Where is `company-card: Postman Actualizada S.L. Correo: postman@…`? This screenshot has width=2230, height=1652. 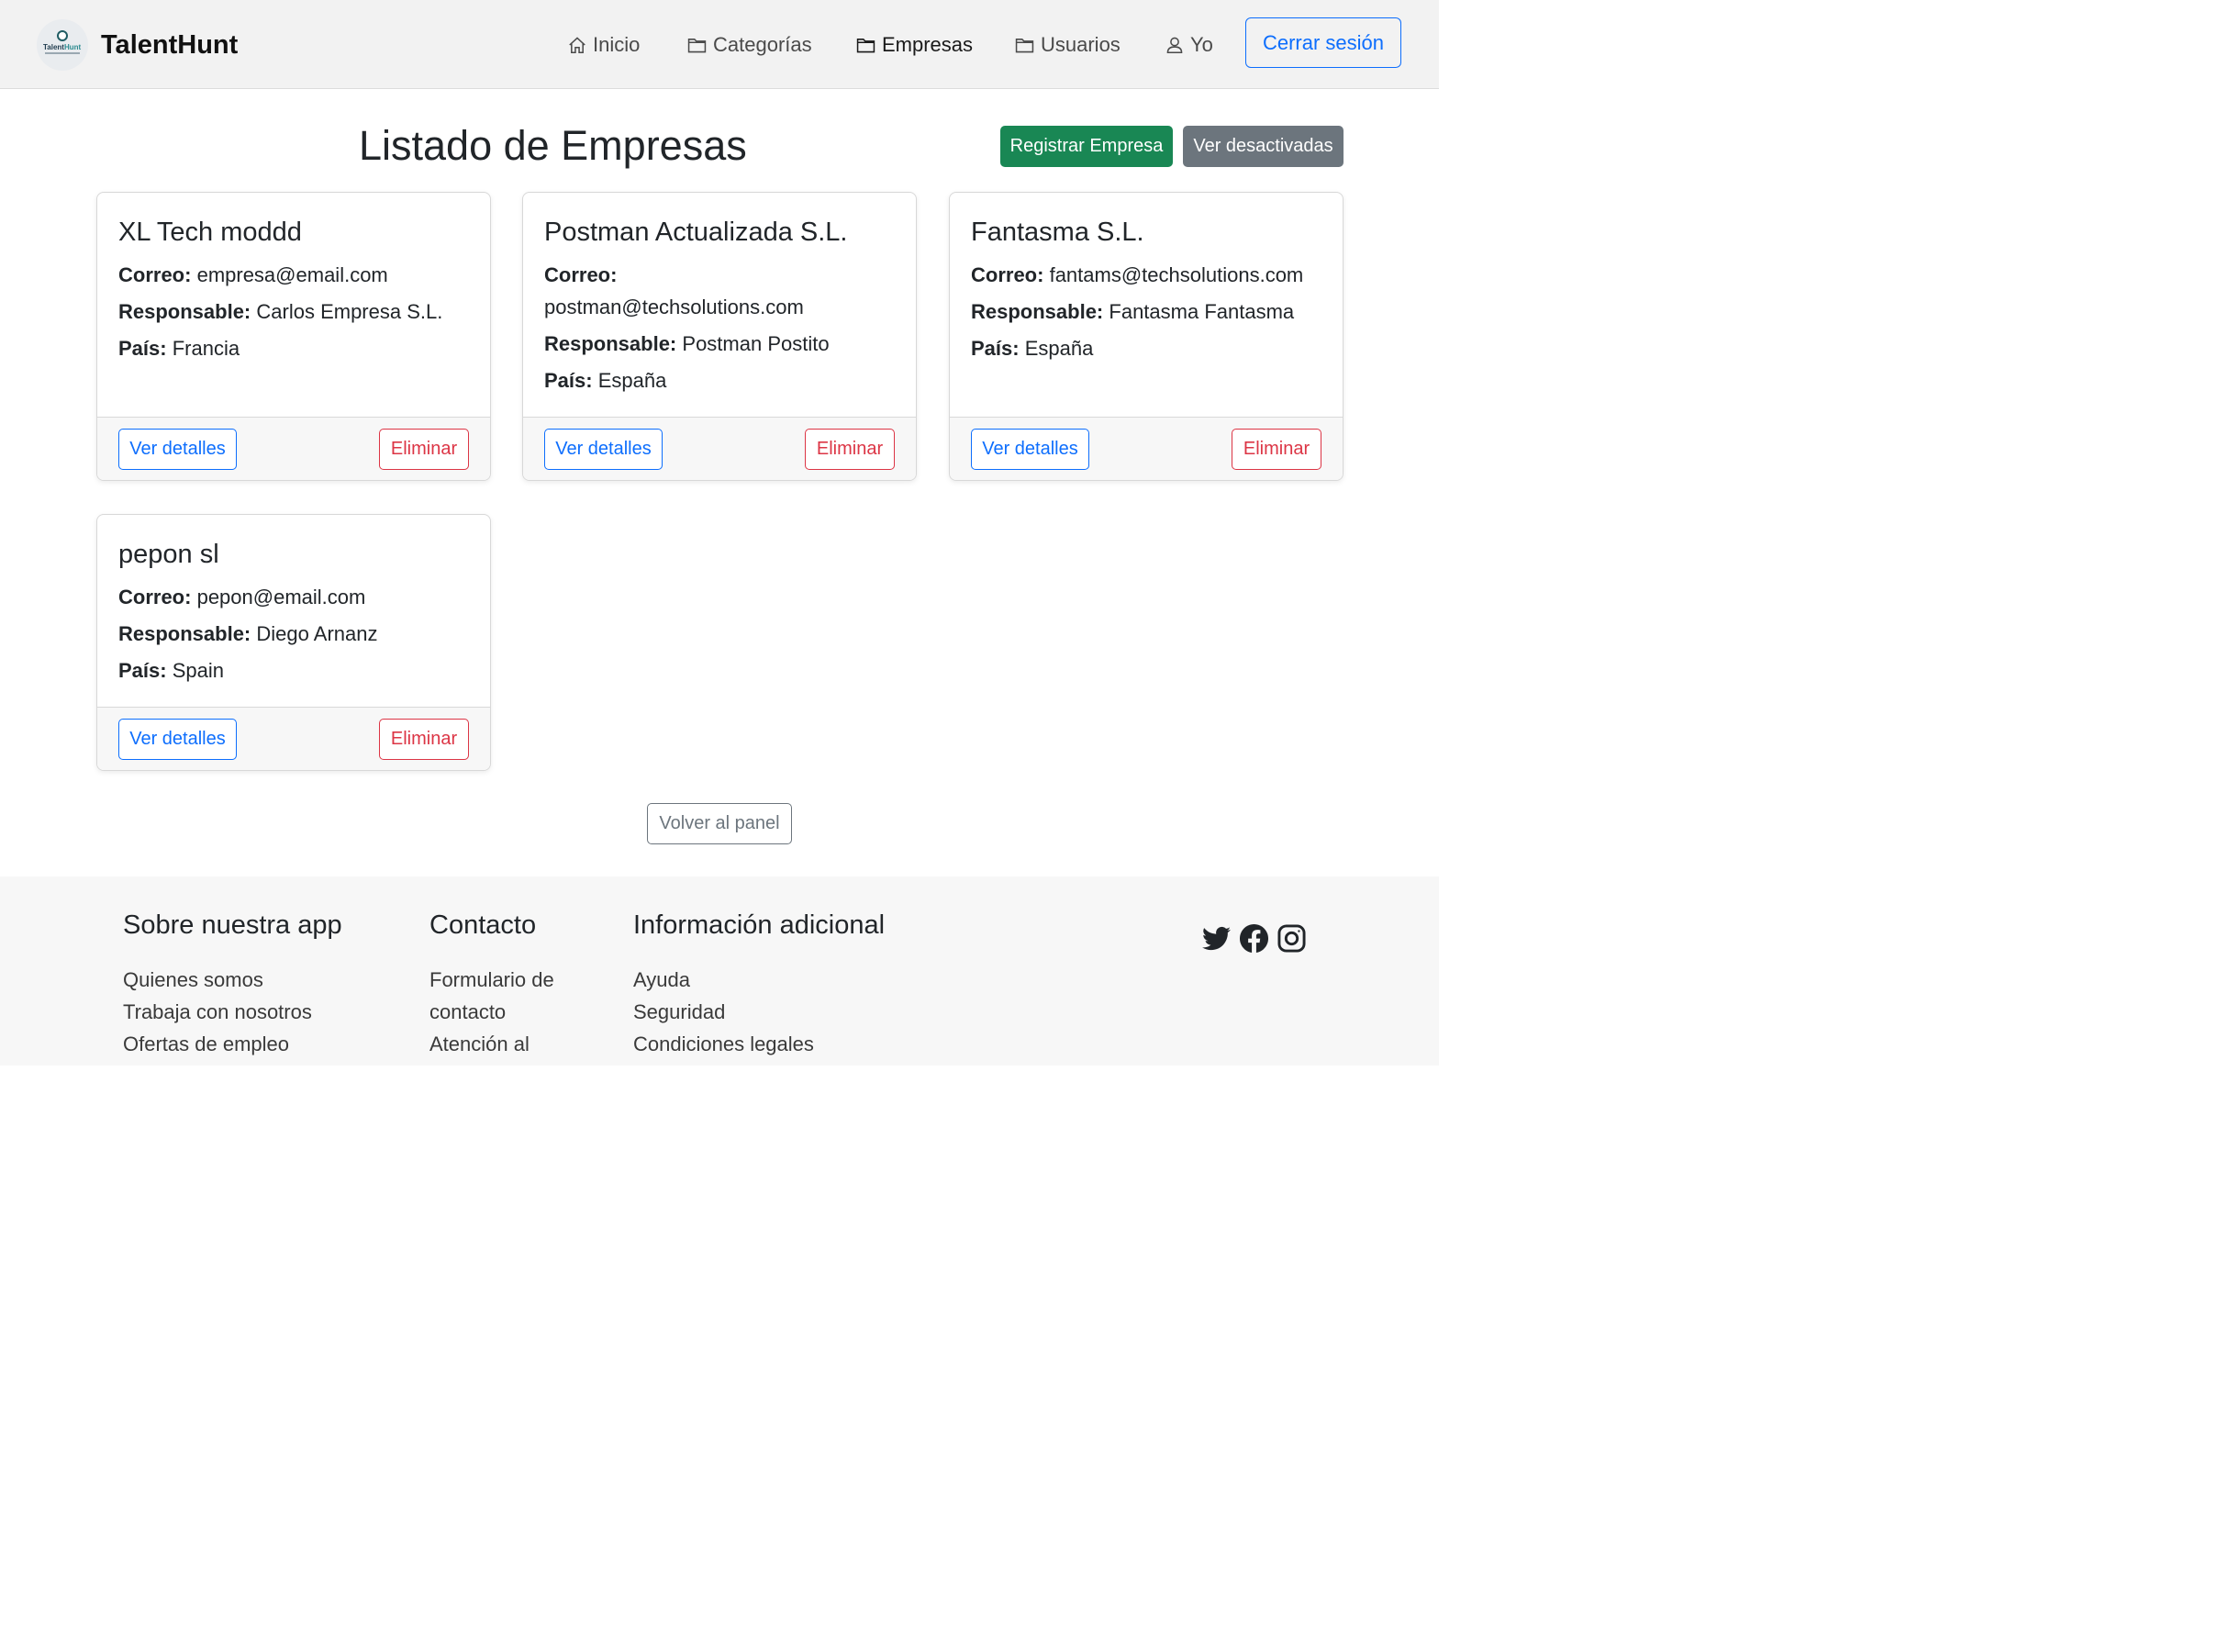
company-card: Postman Actualizada S.L. Correo: postman@… is located at coordinates (719, 337).